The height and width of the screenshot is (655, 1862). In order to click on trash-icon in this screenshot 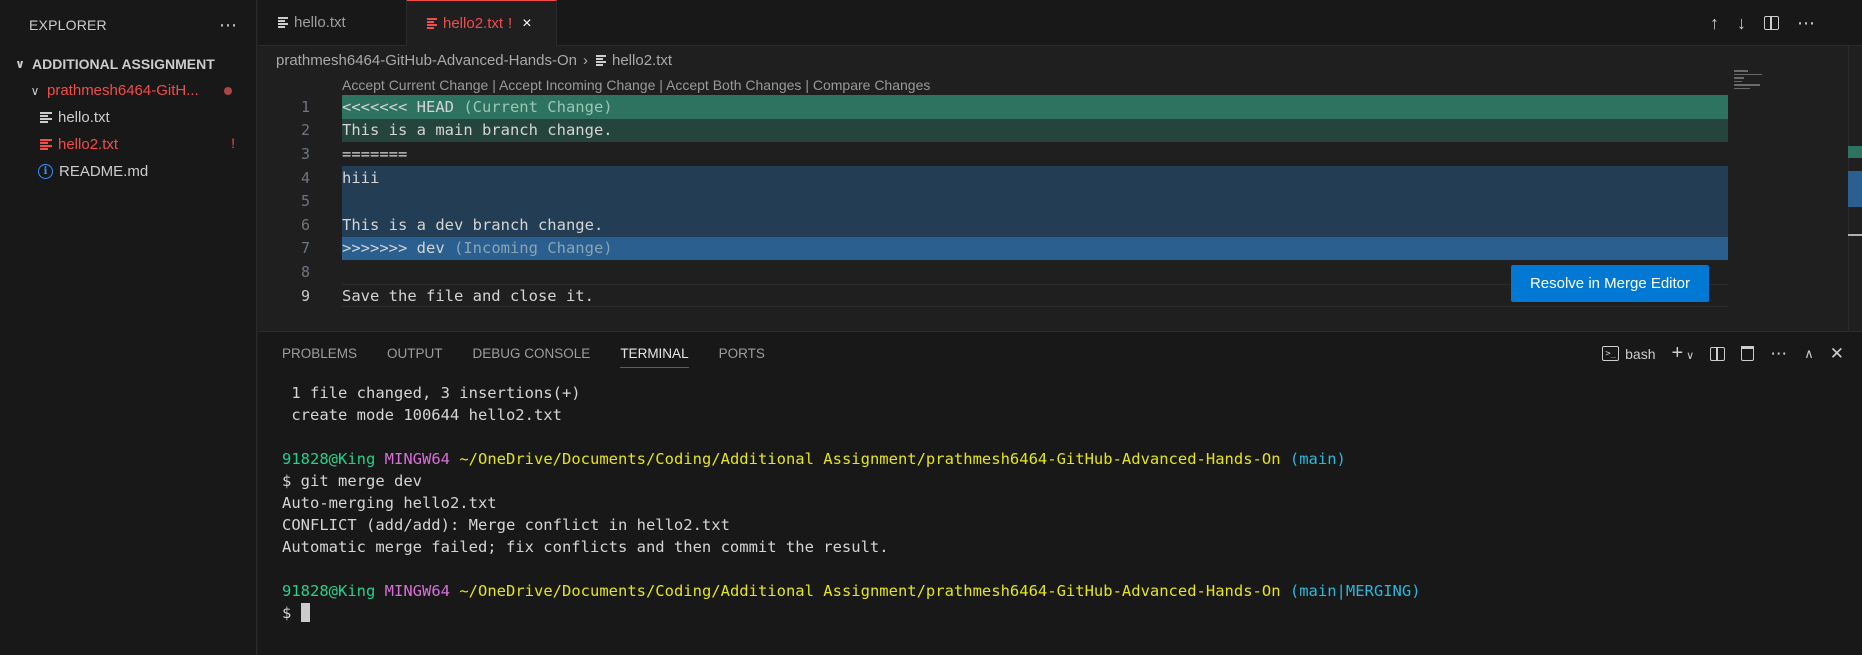, I will do `click(1748, 353)`.